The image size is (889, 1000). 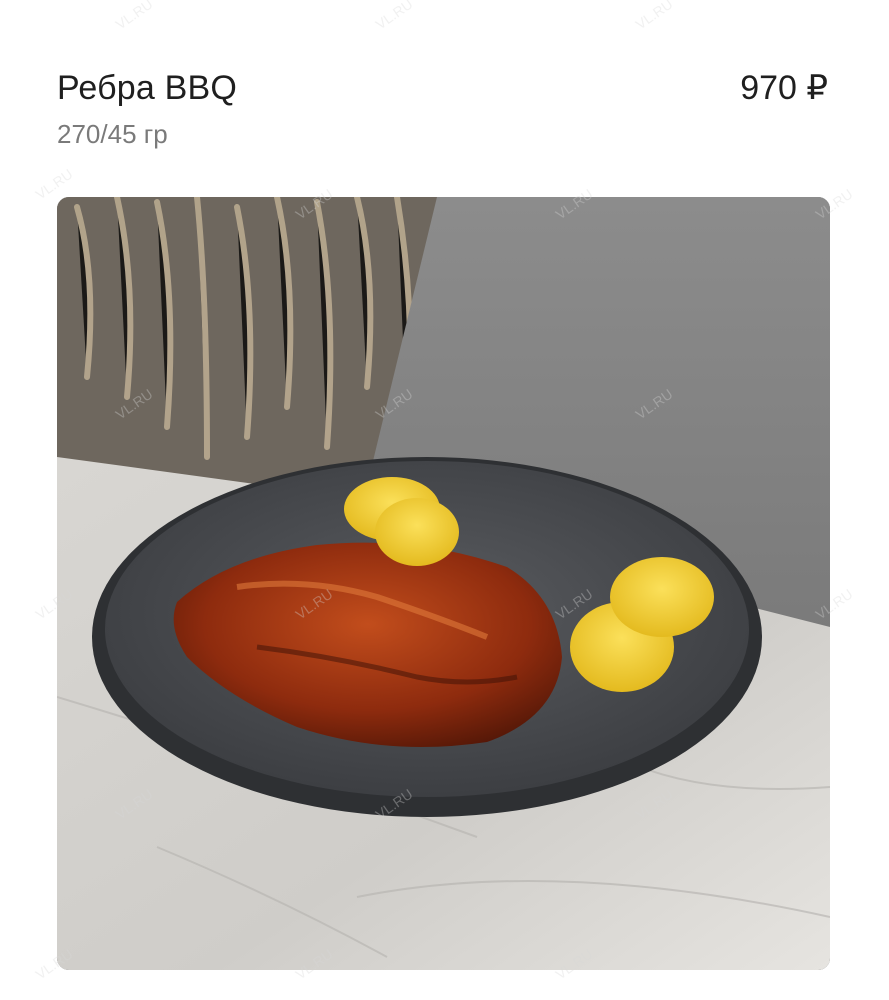 I want to click on product-header: Ребра BBQ 270/45 гр 970 ₽, so click(x=443, y=111).